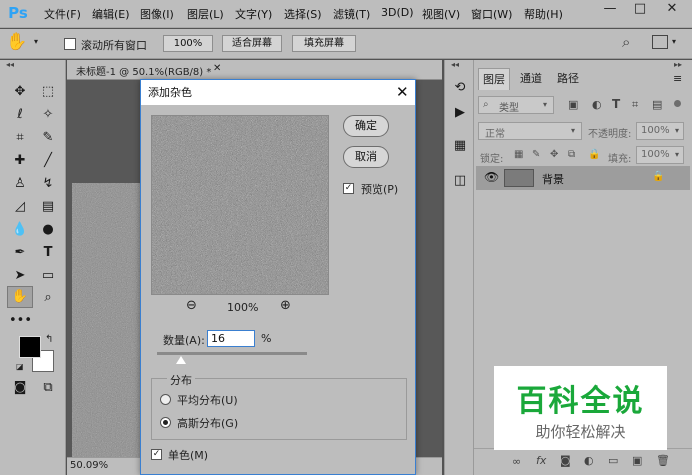 This screenshot has height=475, width=692. What do you see at coordinates (536, 154) in the screenshot?
I see `lock-pixels-icon: ✎` at bounding box center [536, 154].